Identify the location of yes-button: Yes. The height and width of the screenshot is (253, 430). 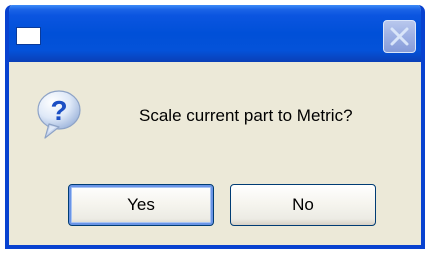
(141, 205).